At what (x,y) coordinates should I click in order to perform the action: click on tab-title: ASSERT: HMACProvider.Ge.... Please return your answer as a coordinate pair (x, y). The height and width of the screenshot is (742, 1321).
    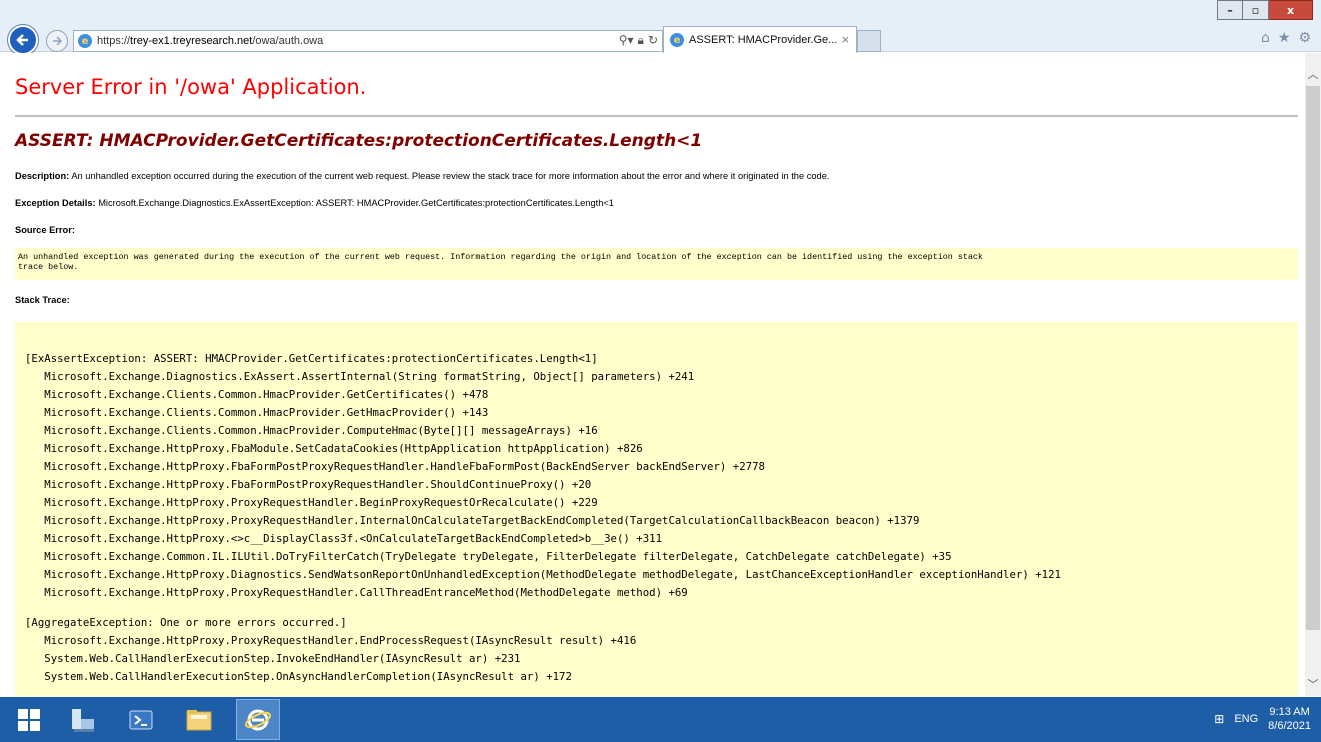
    Looking at the image, I should click on (763, 40).